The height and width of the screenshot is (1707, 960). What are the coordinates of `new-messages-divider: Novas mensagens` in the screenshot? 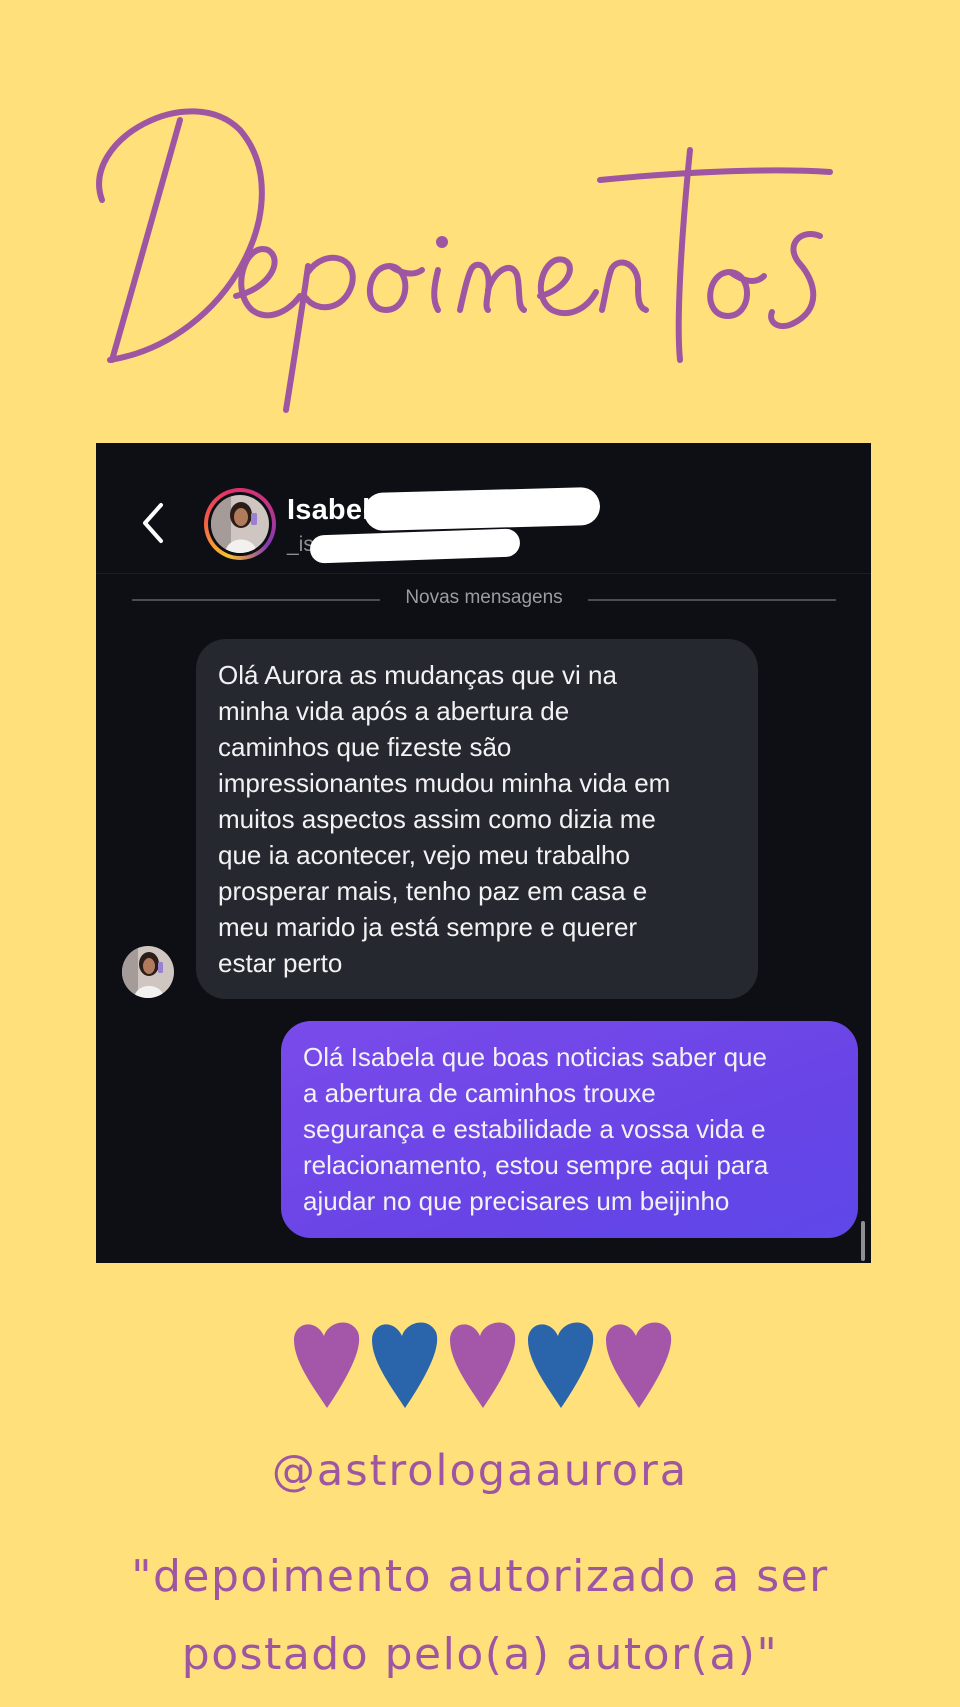 It's located at (484, 600).